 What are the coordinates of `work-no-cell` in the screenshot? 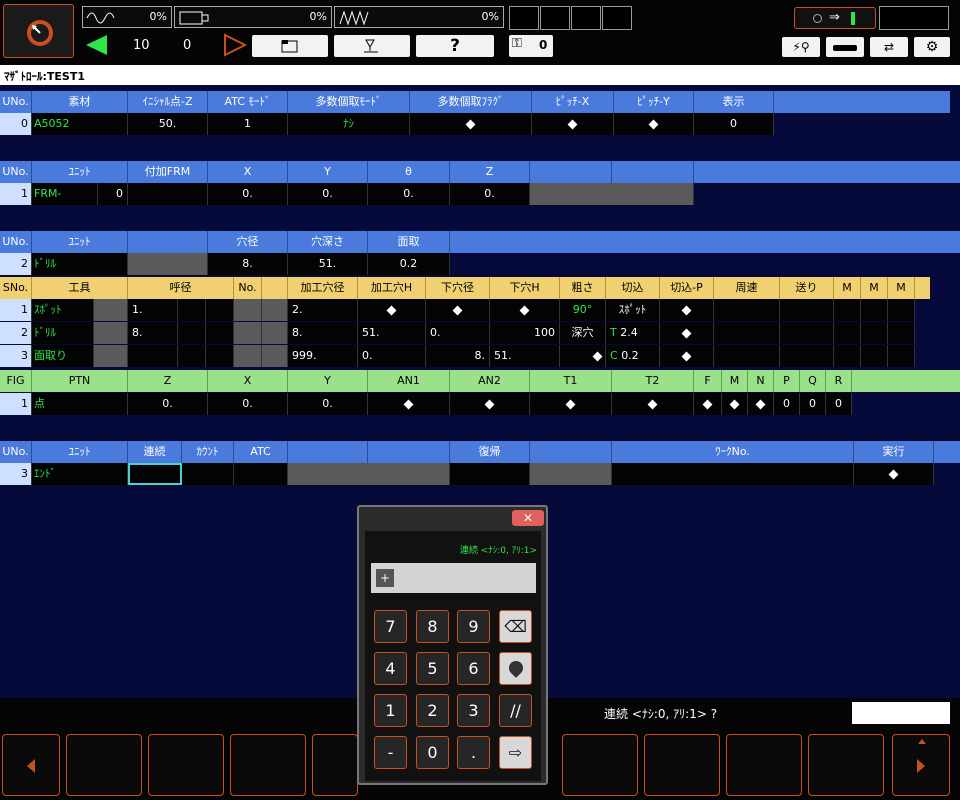 It's located at (733, 474).